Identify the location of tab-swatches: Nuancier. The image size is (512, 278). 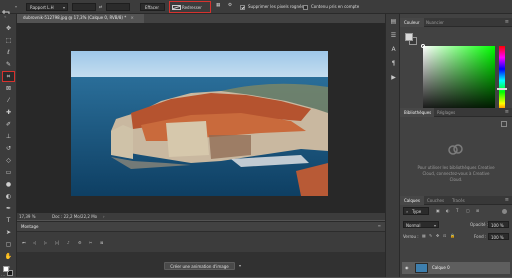
(441, 22).